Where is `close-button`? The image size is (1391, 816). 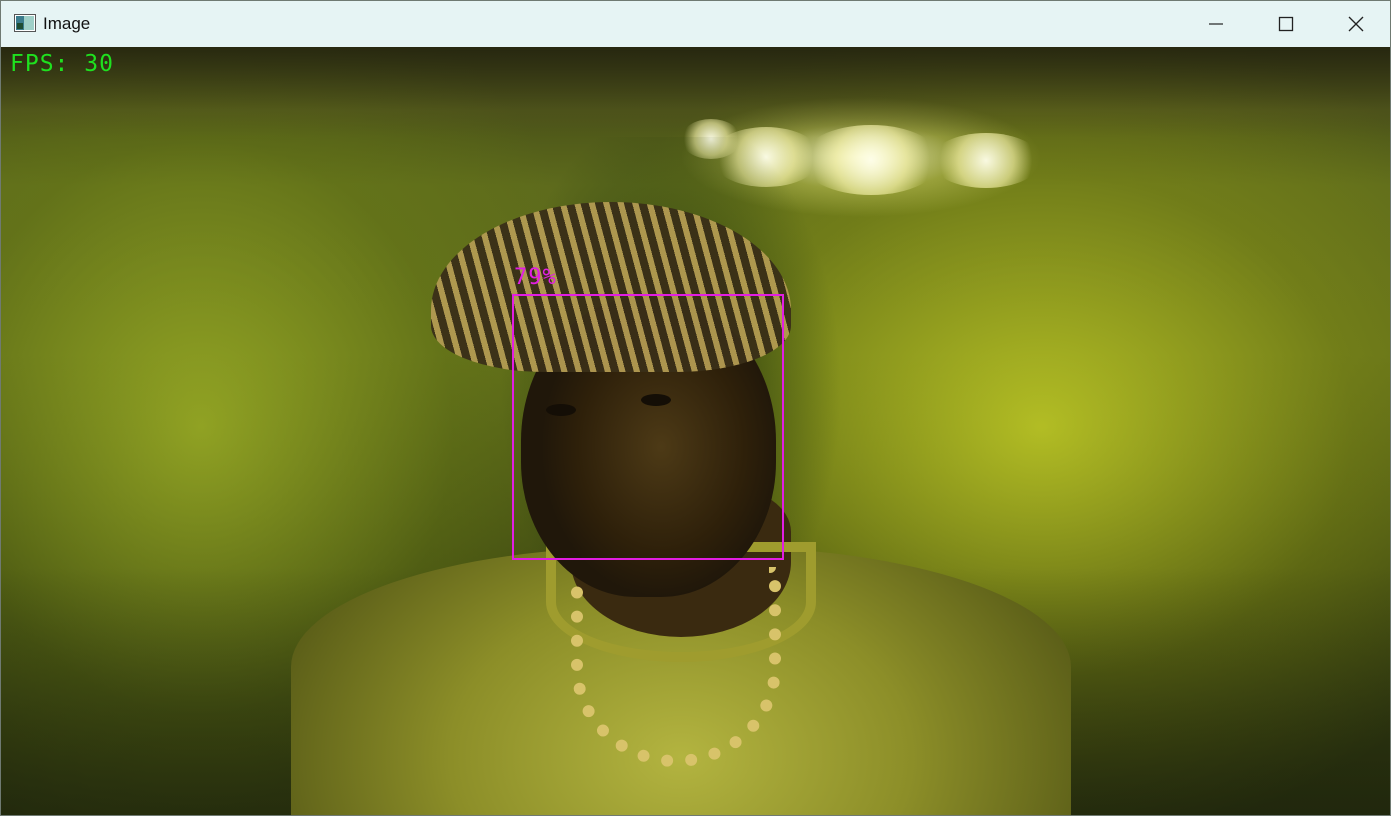 close-button is located at coordinates (1355, 24).